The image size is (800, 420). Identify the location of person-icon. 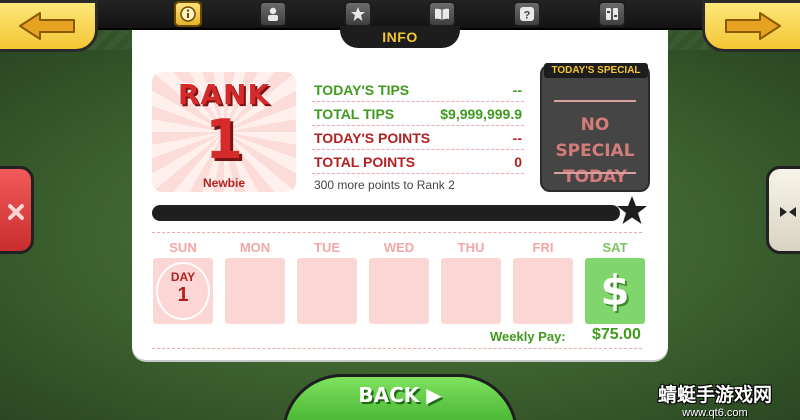
(272, 14).